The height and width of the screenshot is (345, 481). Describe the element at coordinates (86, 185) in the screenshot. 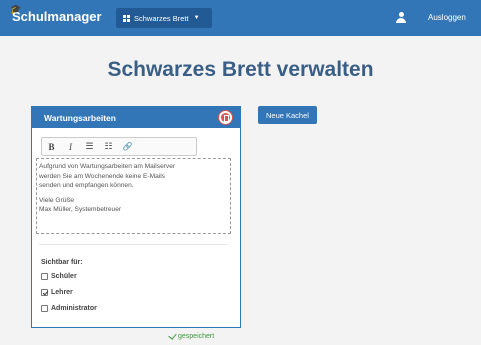

I see `content-line: senden und empfangen können.` at that location.